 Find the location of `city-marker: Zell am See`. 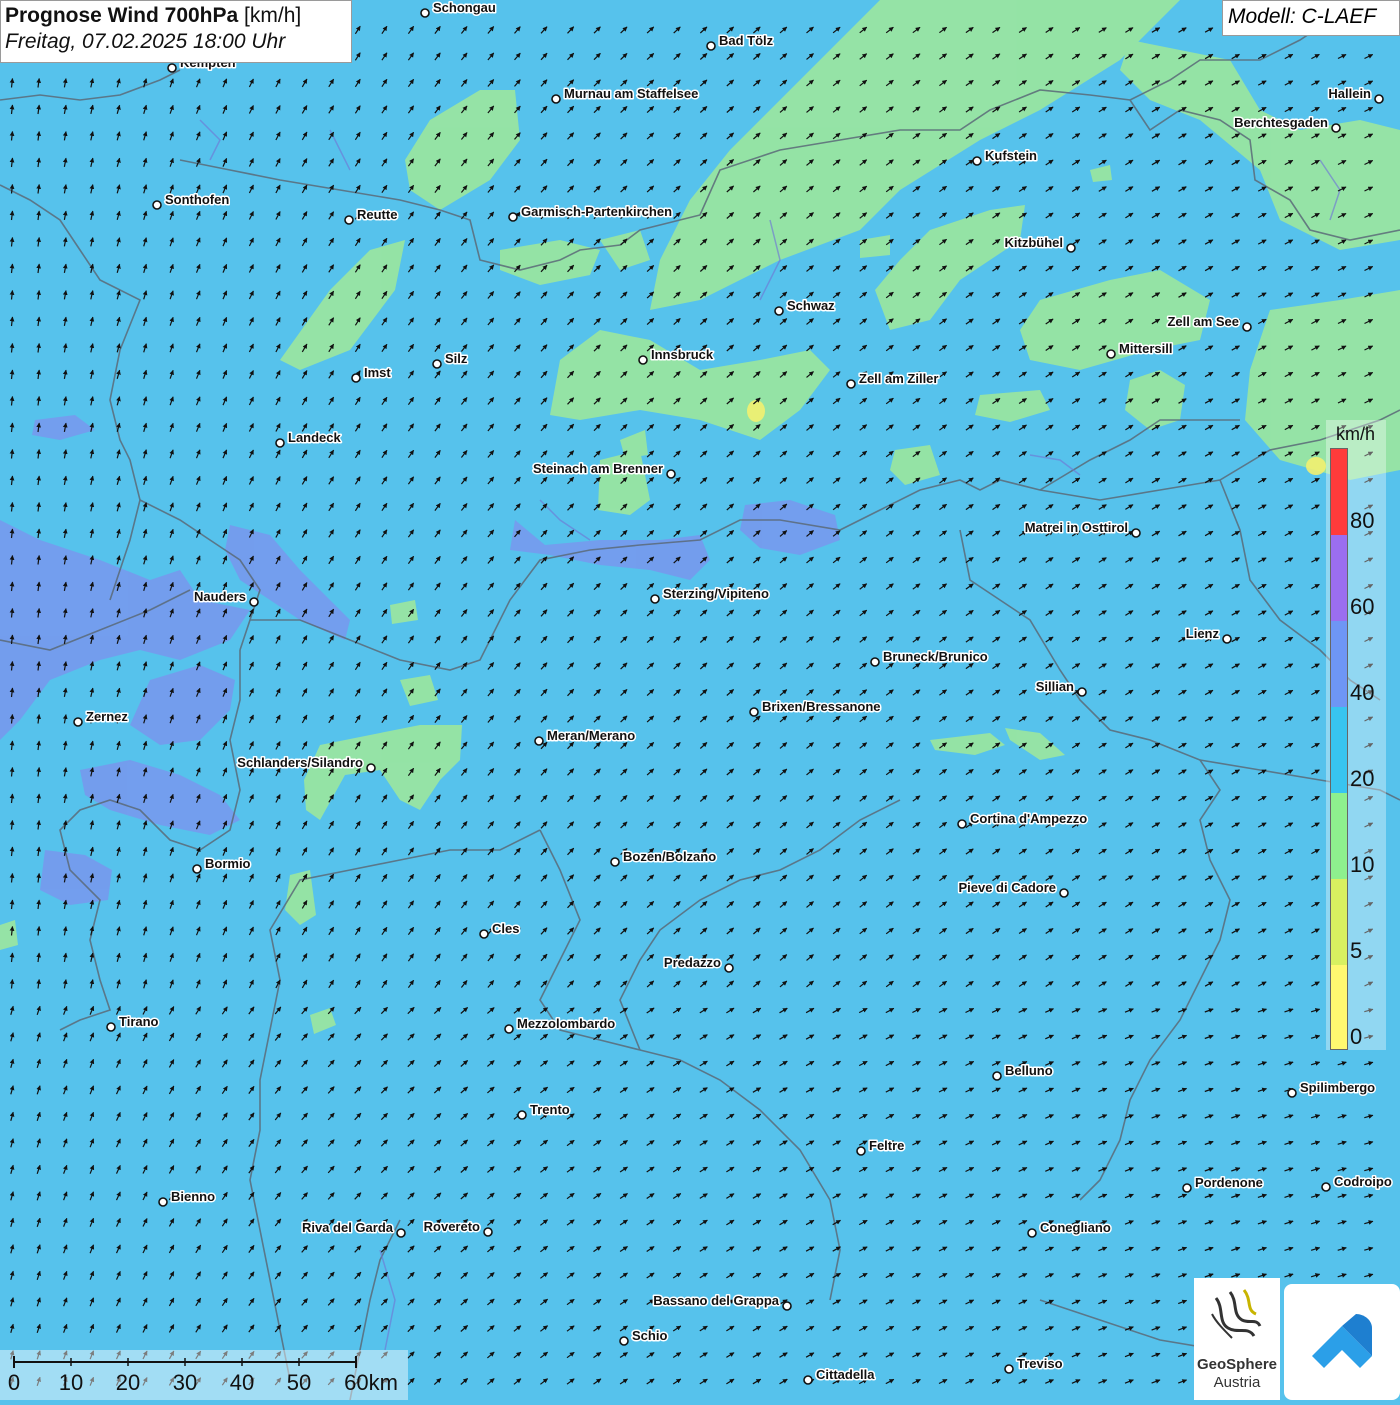

city-marker: Zell am See is located at coordinates (1209, 322).